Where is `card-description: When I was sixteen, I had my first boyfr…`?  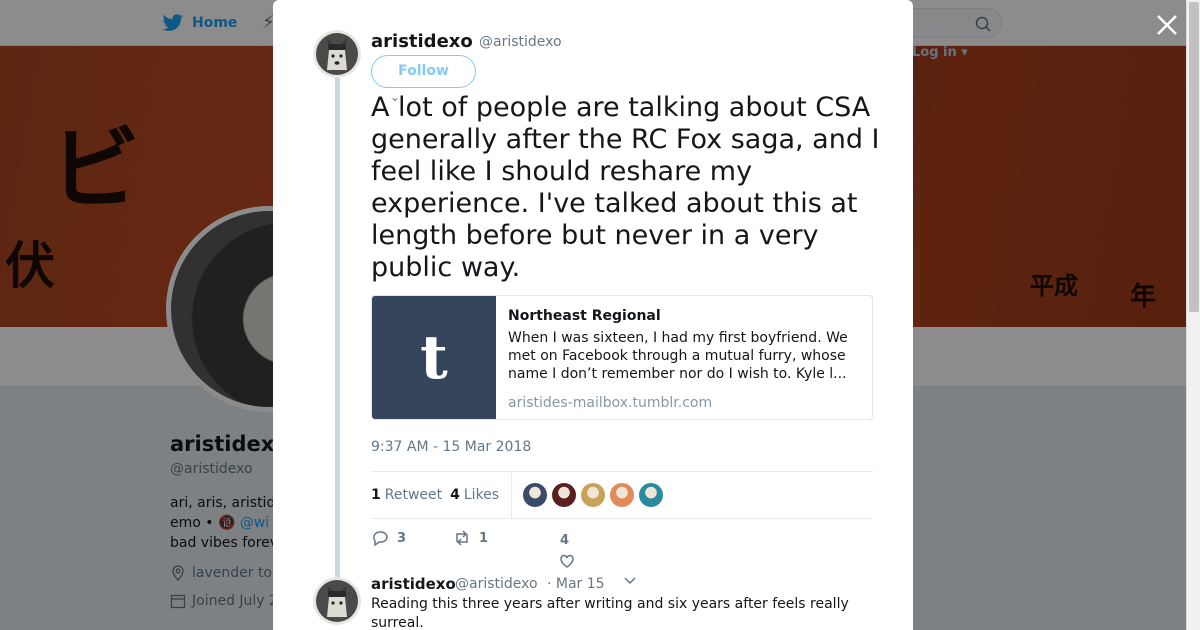 card-description: When I was sixteen, I had my first boyfr… is located at coordinates (678, 356).